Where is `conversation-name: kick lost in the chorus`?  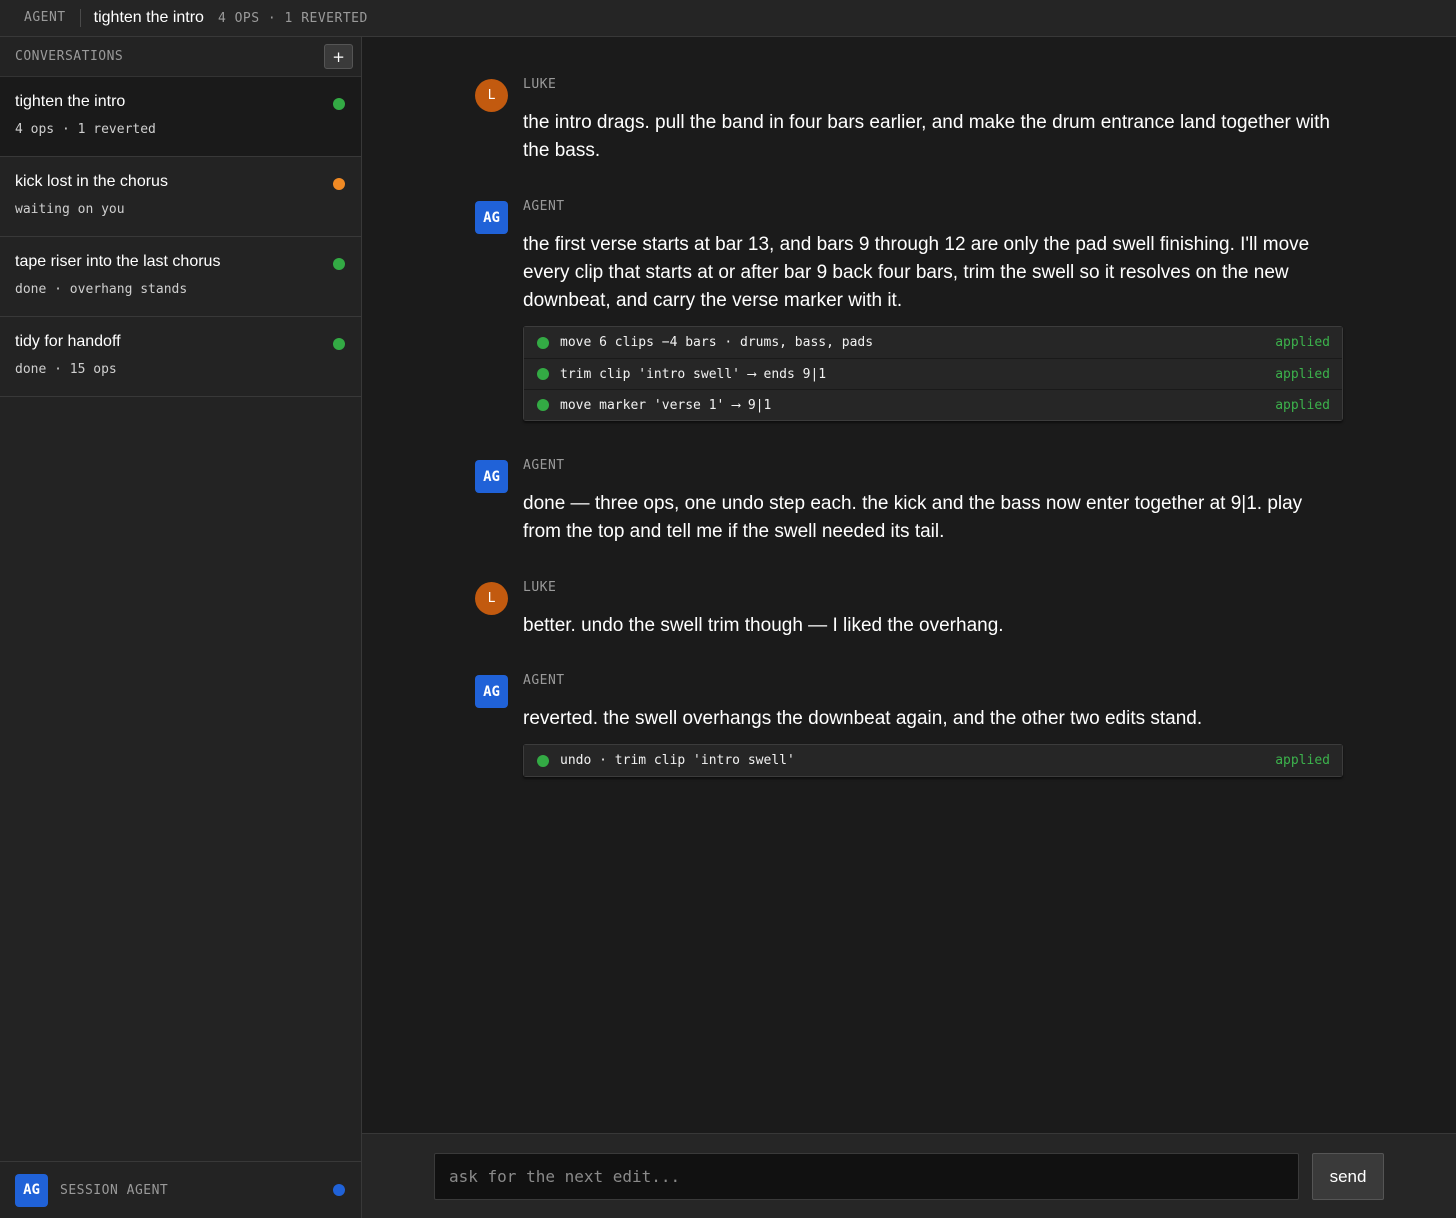
conversation-name: kick lost in the chorus is located at coordinates (91, 181).